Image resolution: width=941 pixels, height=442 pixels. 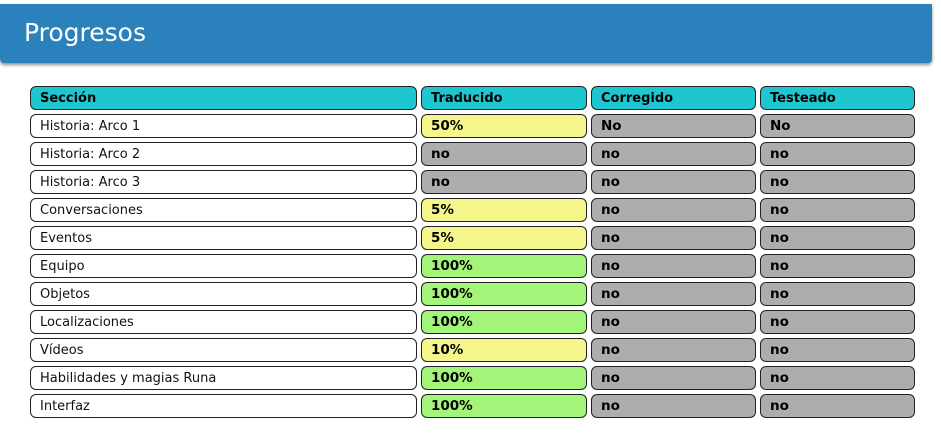 What do you see at coordinates (837, 126) in the screenshot?
I see `testeado-cell: No` at bounding box center [837, 126].